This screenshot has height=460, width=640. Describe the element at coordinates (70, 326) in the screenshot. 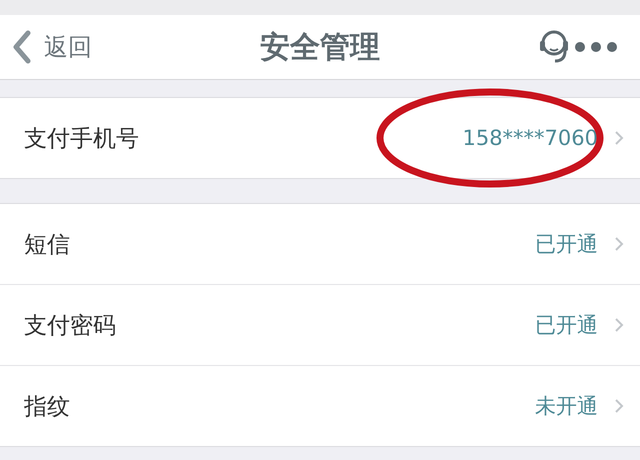

I see `row-label: 支付密码` at that location.